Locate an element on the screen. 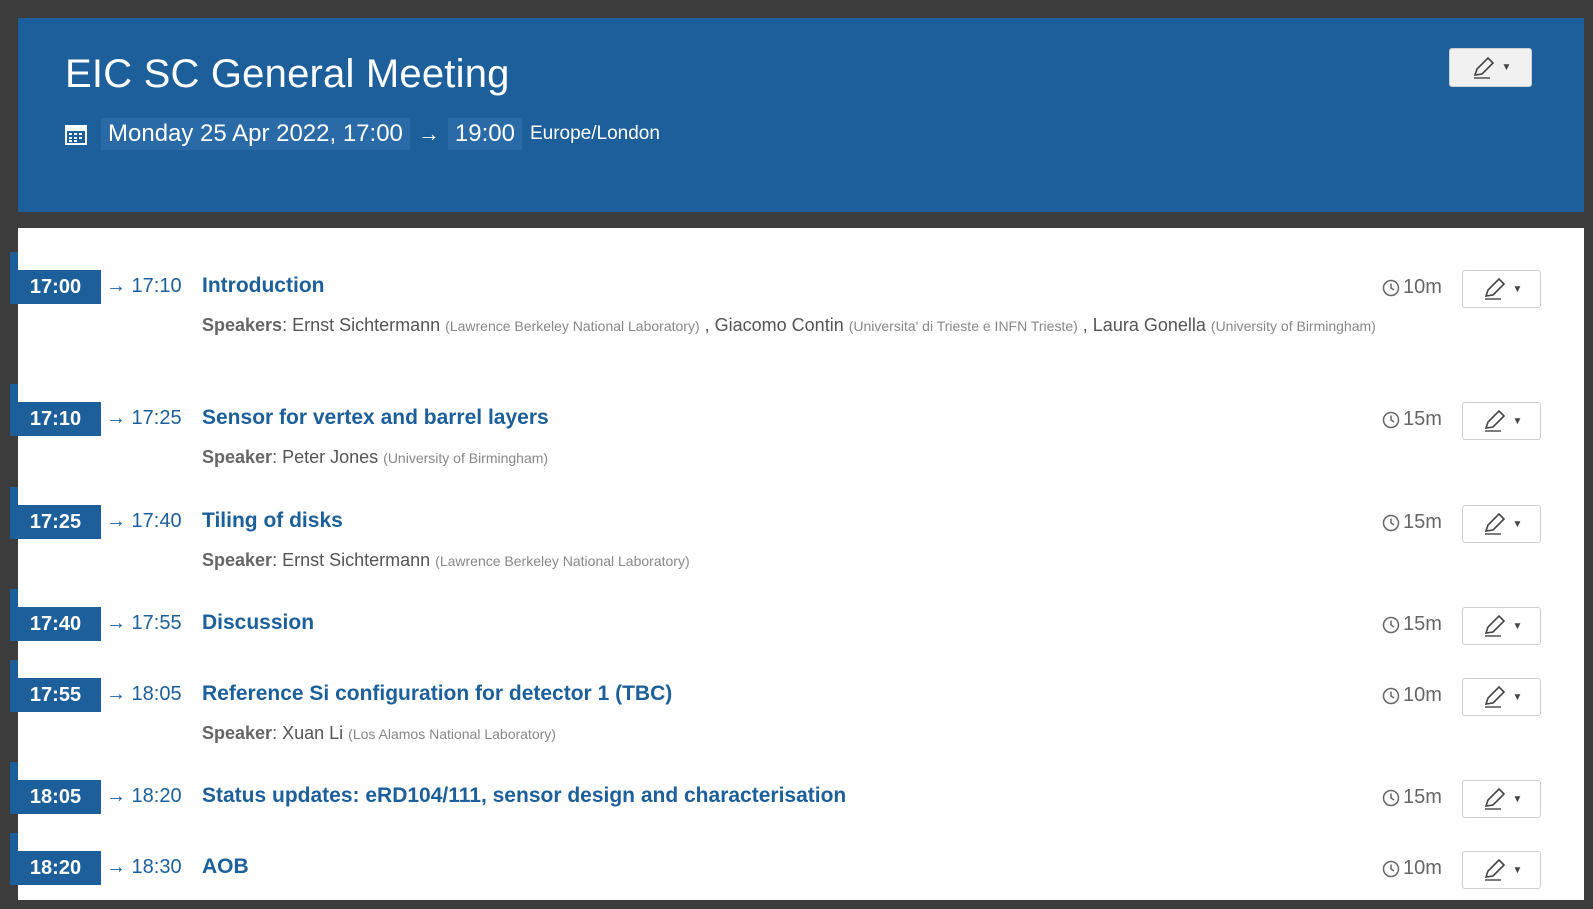 The height and width of the screenshot is (909, 1593). contribution-title: AOB is located at coordinates (225, 867).